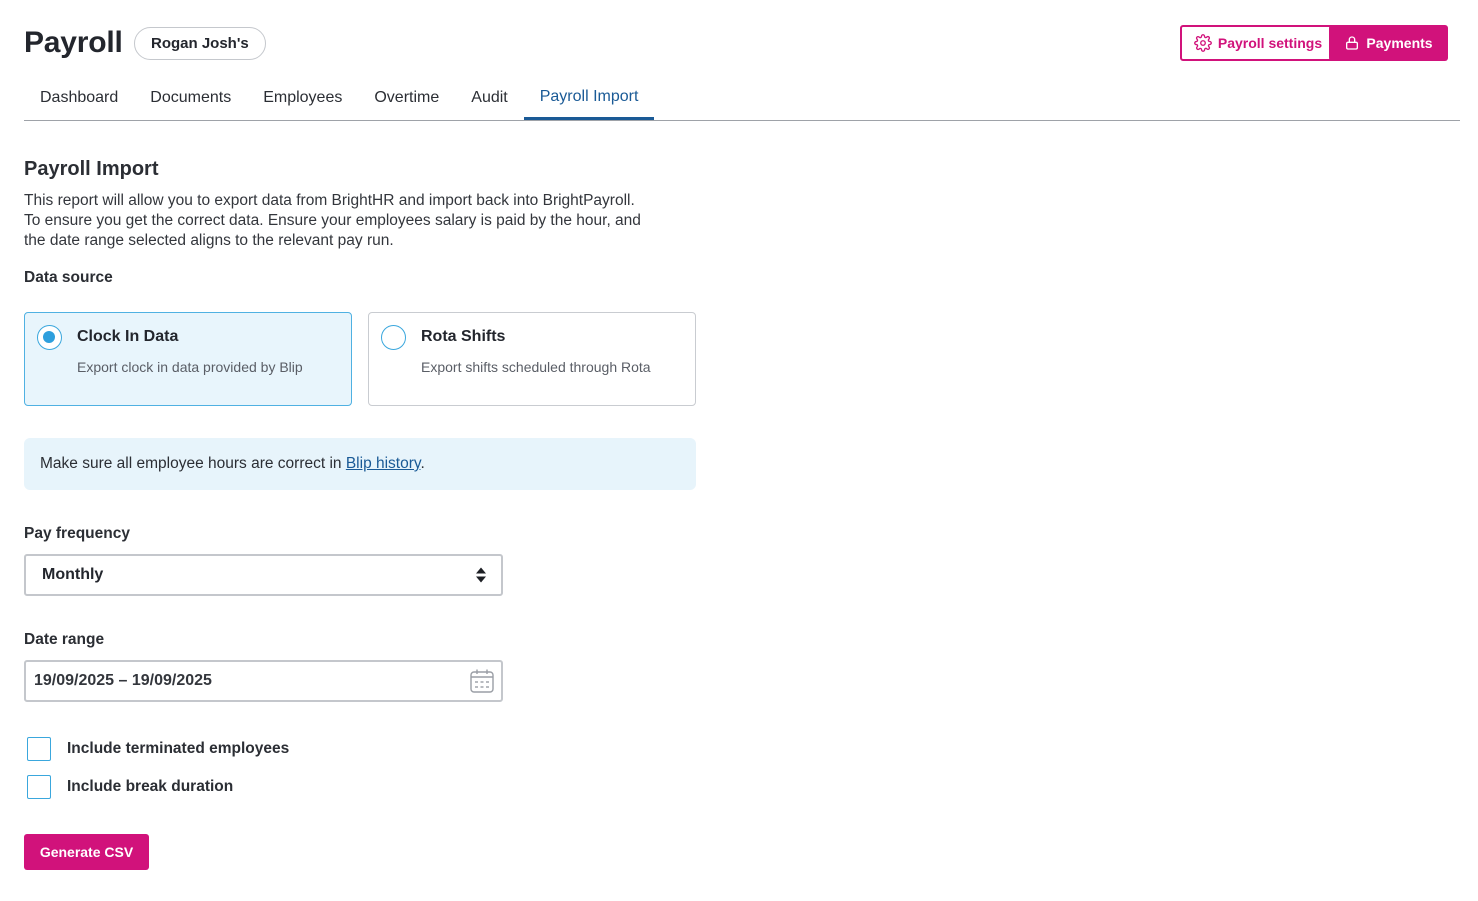  What do you see at coordinates (1399, 43) in the screenshot?
I see `payments-label: Payments` at bounding box center [1399, 43].